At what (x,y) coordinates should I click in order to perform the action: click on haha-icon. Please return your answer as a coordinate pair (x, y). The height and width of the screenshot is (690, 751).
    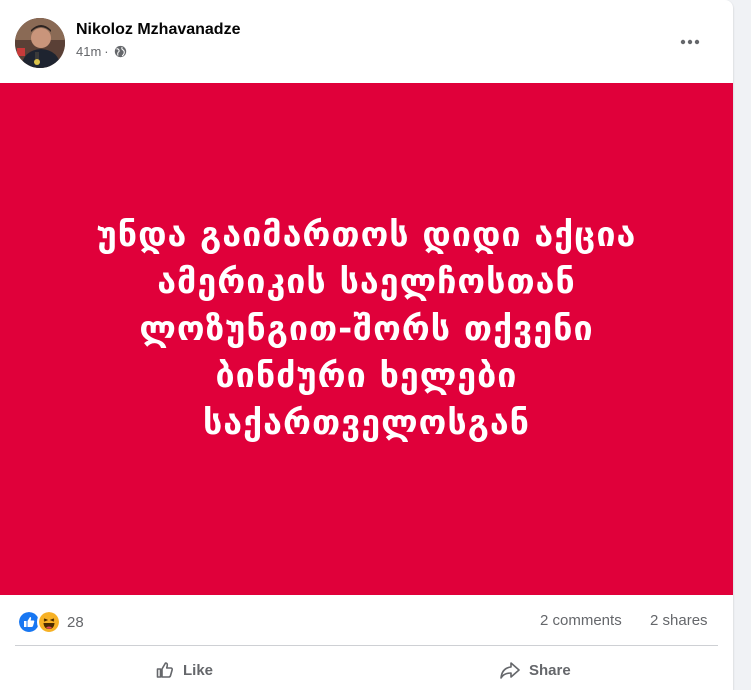
    Looking at the image, I should click on (49, 622).